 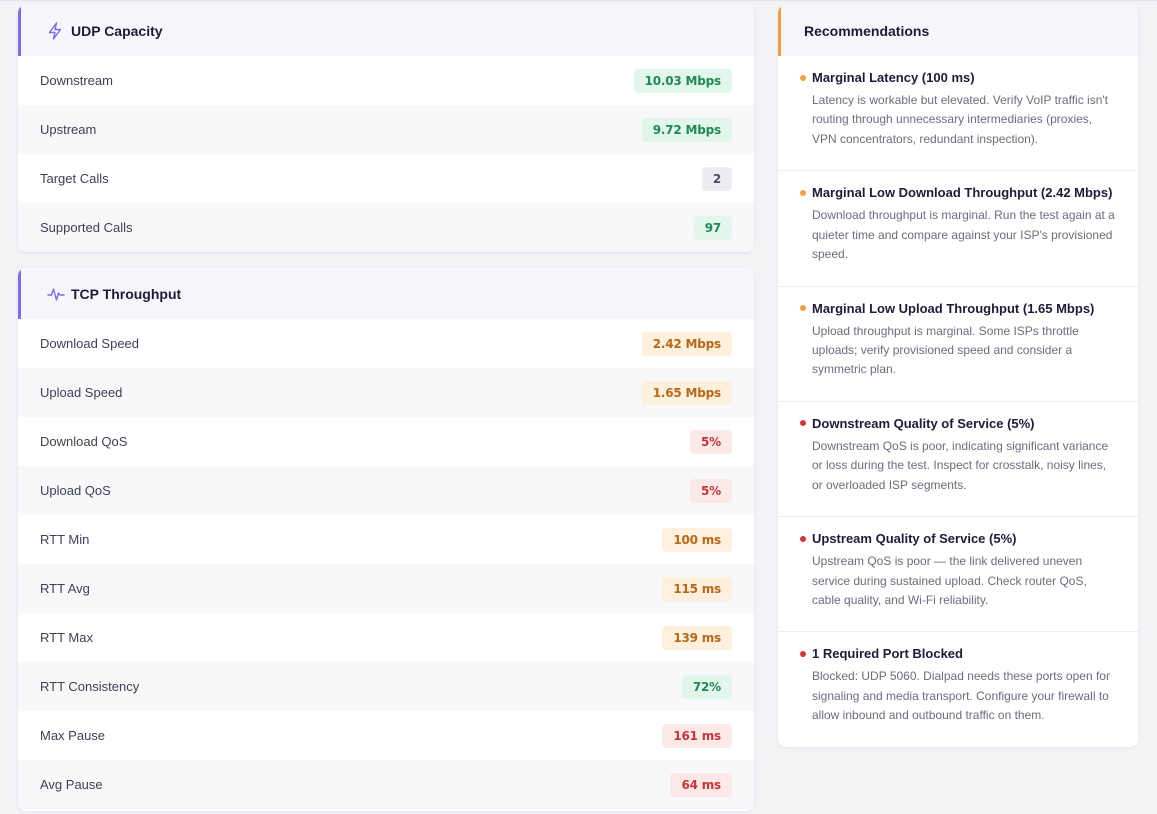 I want to click on udp-capacity-title: UDP Capacity, so click(x=117, y=30).